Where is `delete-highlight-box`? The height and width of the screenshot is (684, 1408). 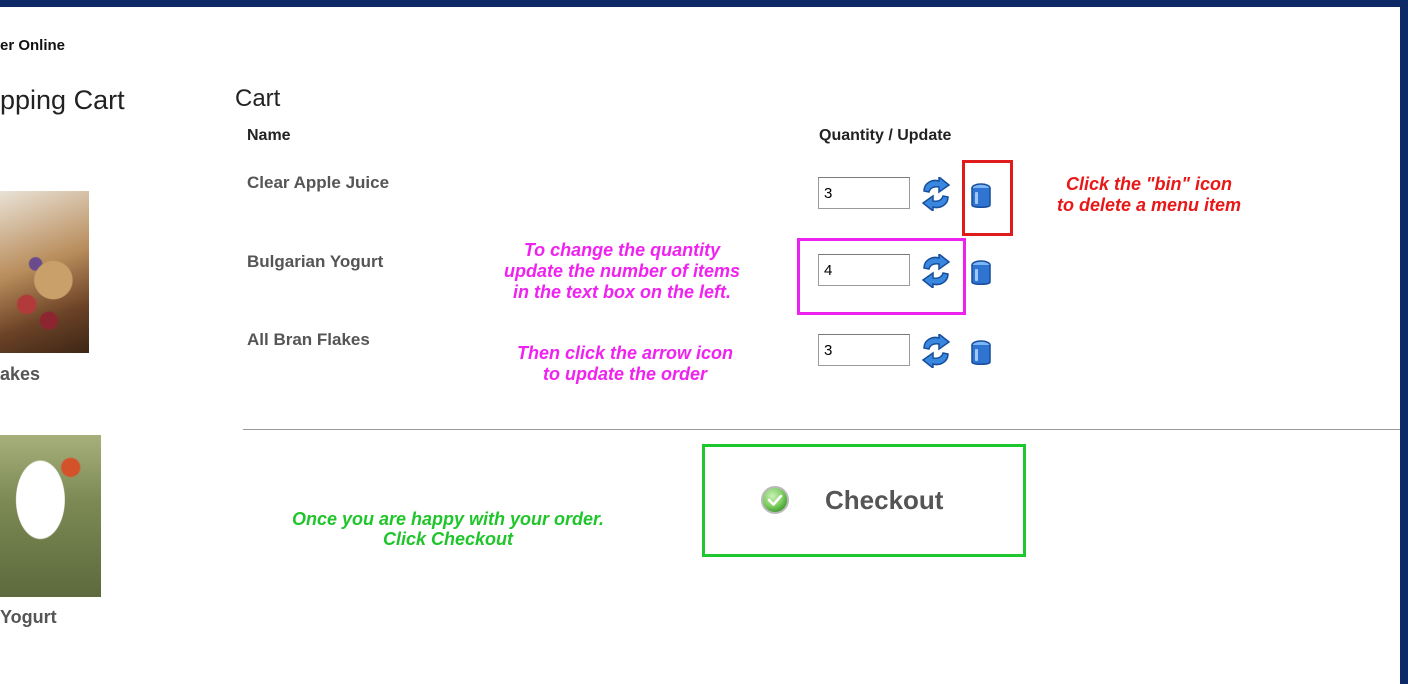 delete-highlight-box is located at coordinates (987, 198).